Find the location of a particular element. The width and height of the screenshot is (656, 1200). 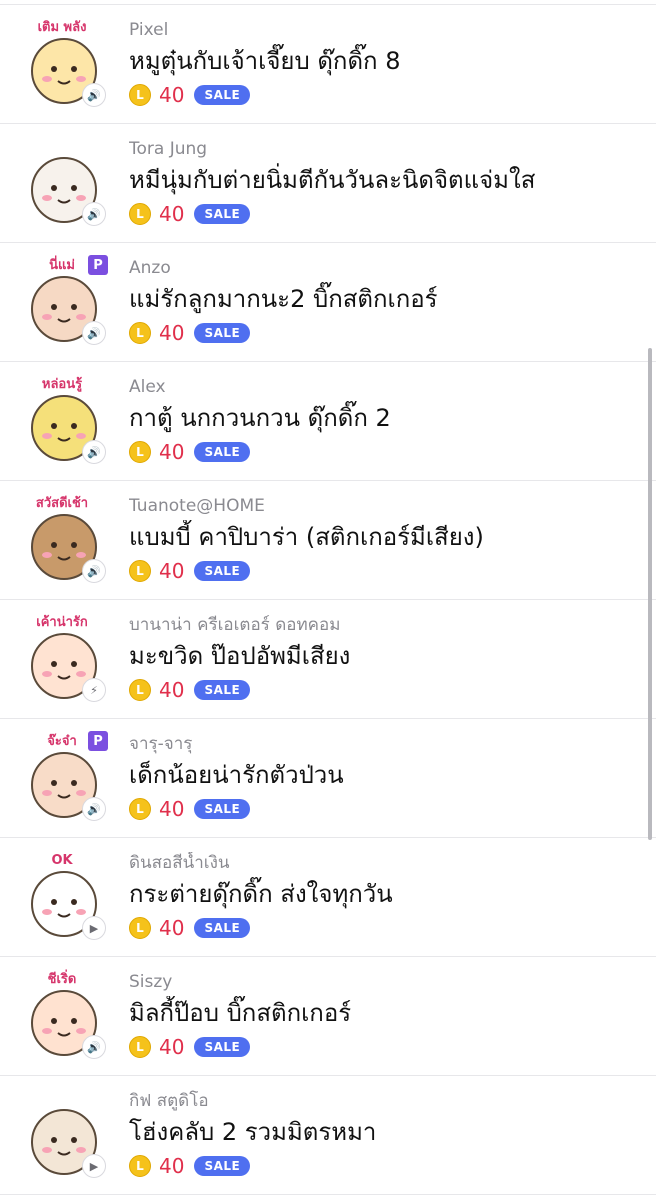

sticker-title: หมูตุ๋นกับเจ้าเจี๊ยบ ดุ๊กดิ๊ก 8 is located at coordinates (386, 61).